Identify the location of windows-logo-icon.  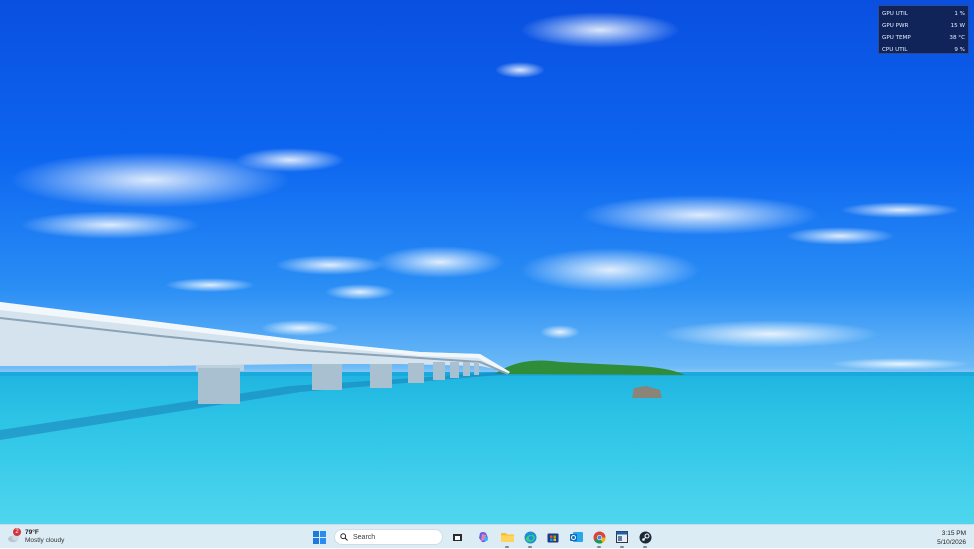
(319, 537).